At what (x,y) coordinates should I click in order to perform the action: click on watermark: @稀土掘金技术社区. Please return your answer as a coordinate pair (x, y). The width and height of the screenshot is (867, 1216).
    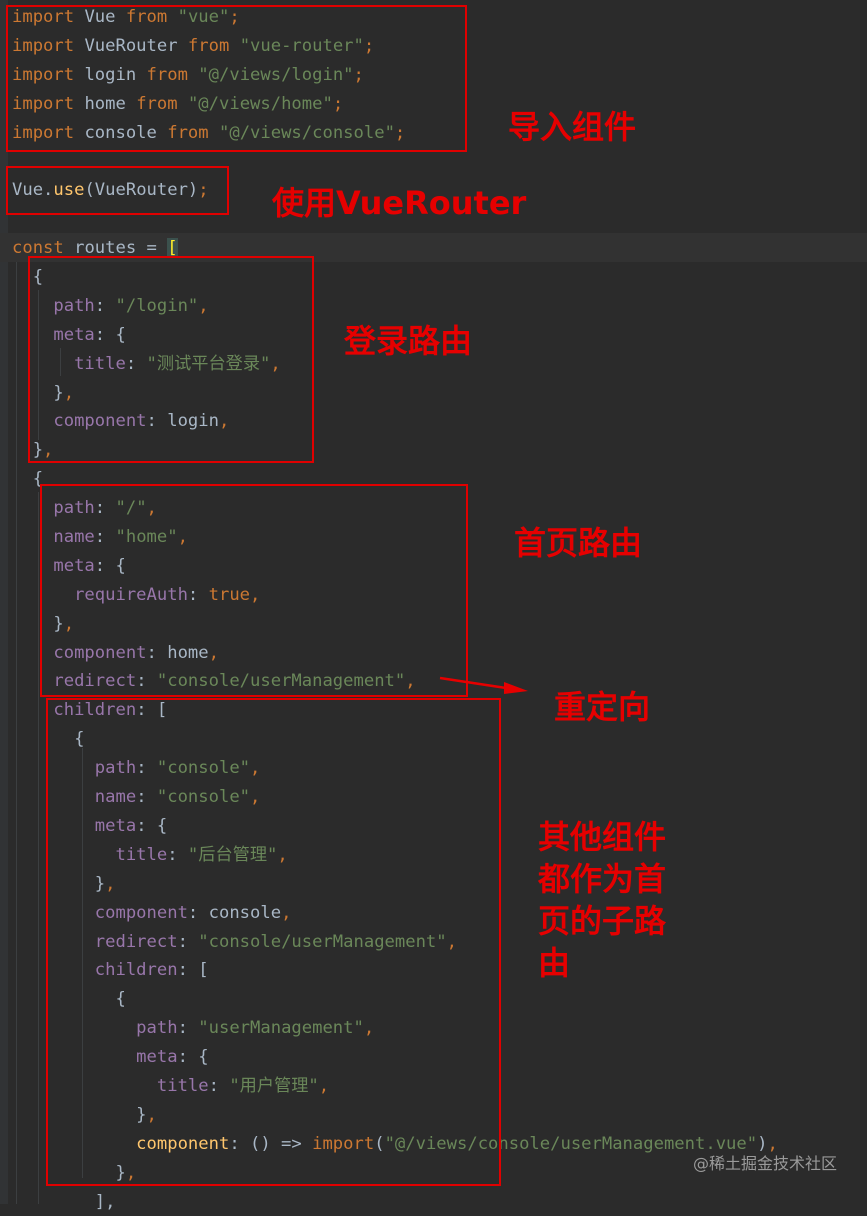
    Looking at the image, I should click on (764, 1163).